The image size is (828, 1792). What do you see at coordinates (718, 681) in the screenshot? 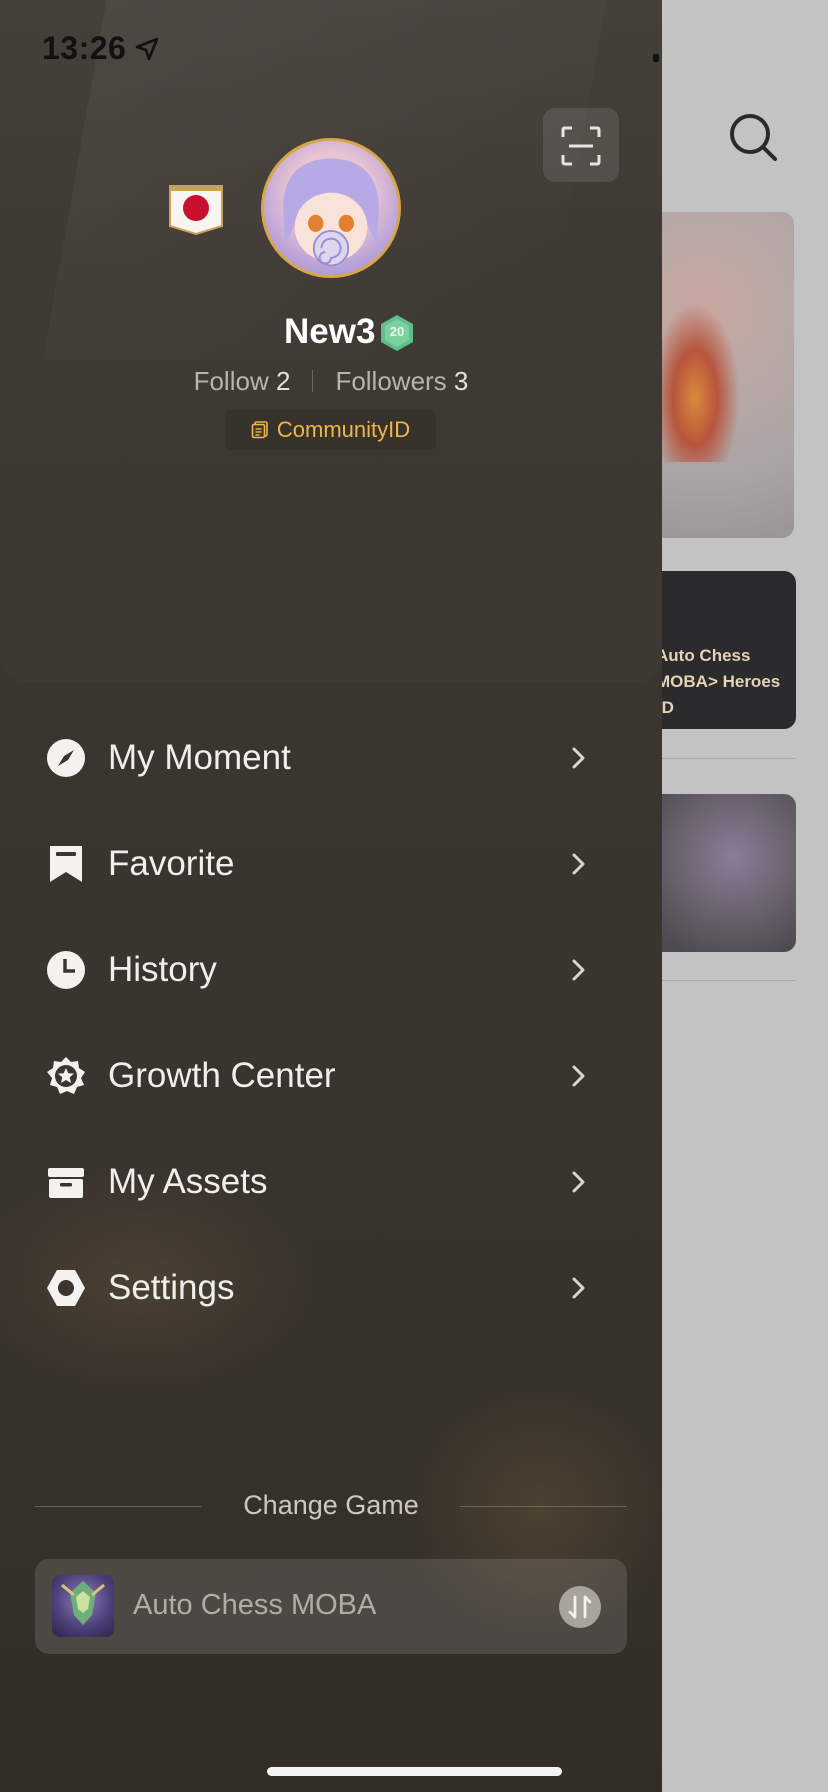
I see `card-title: Auto Chess MOBA> Heroes [D` at bounding box center [718, 681].